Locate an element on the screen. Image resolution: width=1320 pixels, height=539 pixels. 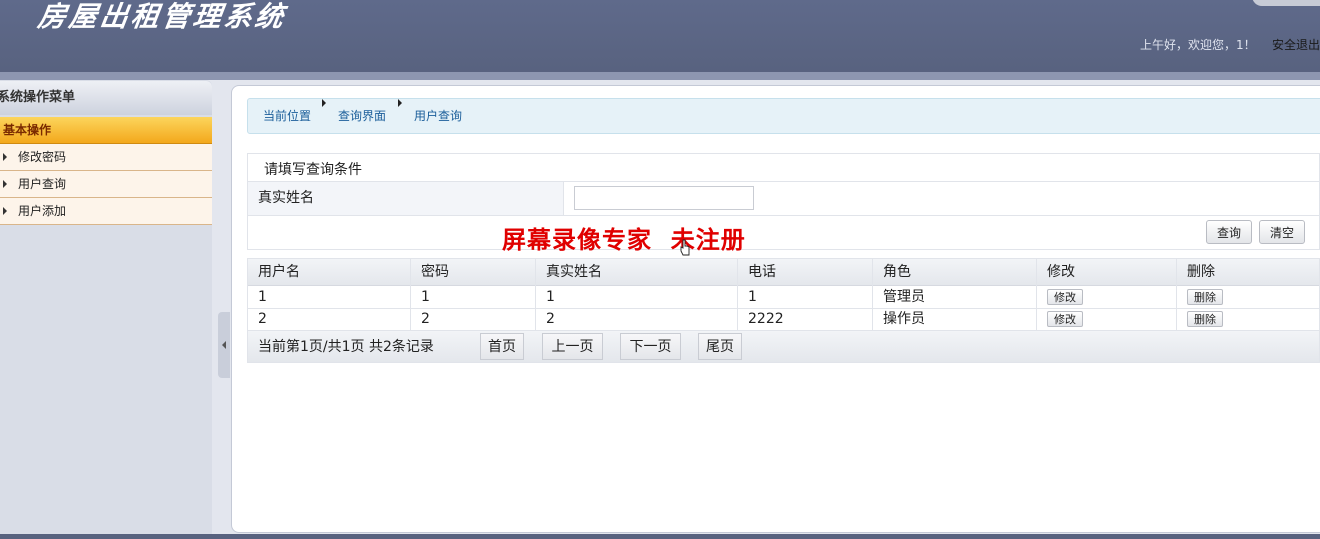
query-form: 请填写查询条件 真实姓名 查询 清空 is located at coordinates (783, 201).